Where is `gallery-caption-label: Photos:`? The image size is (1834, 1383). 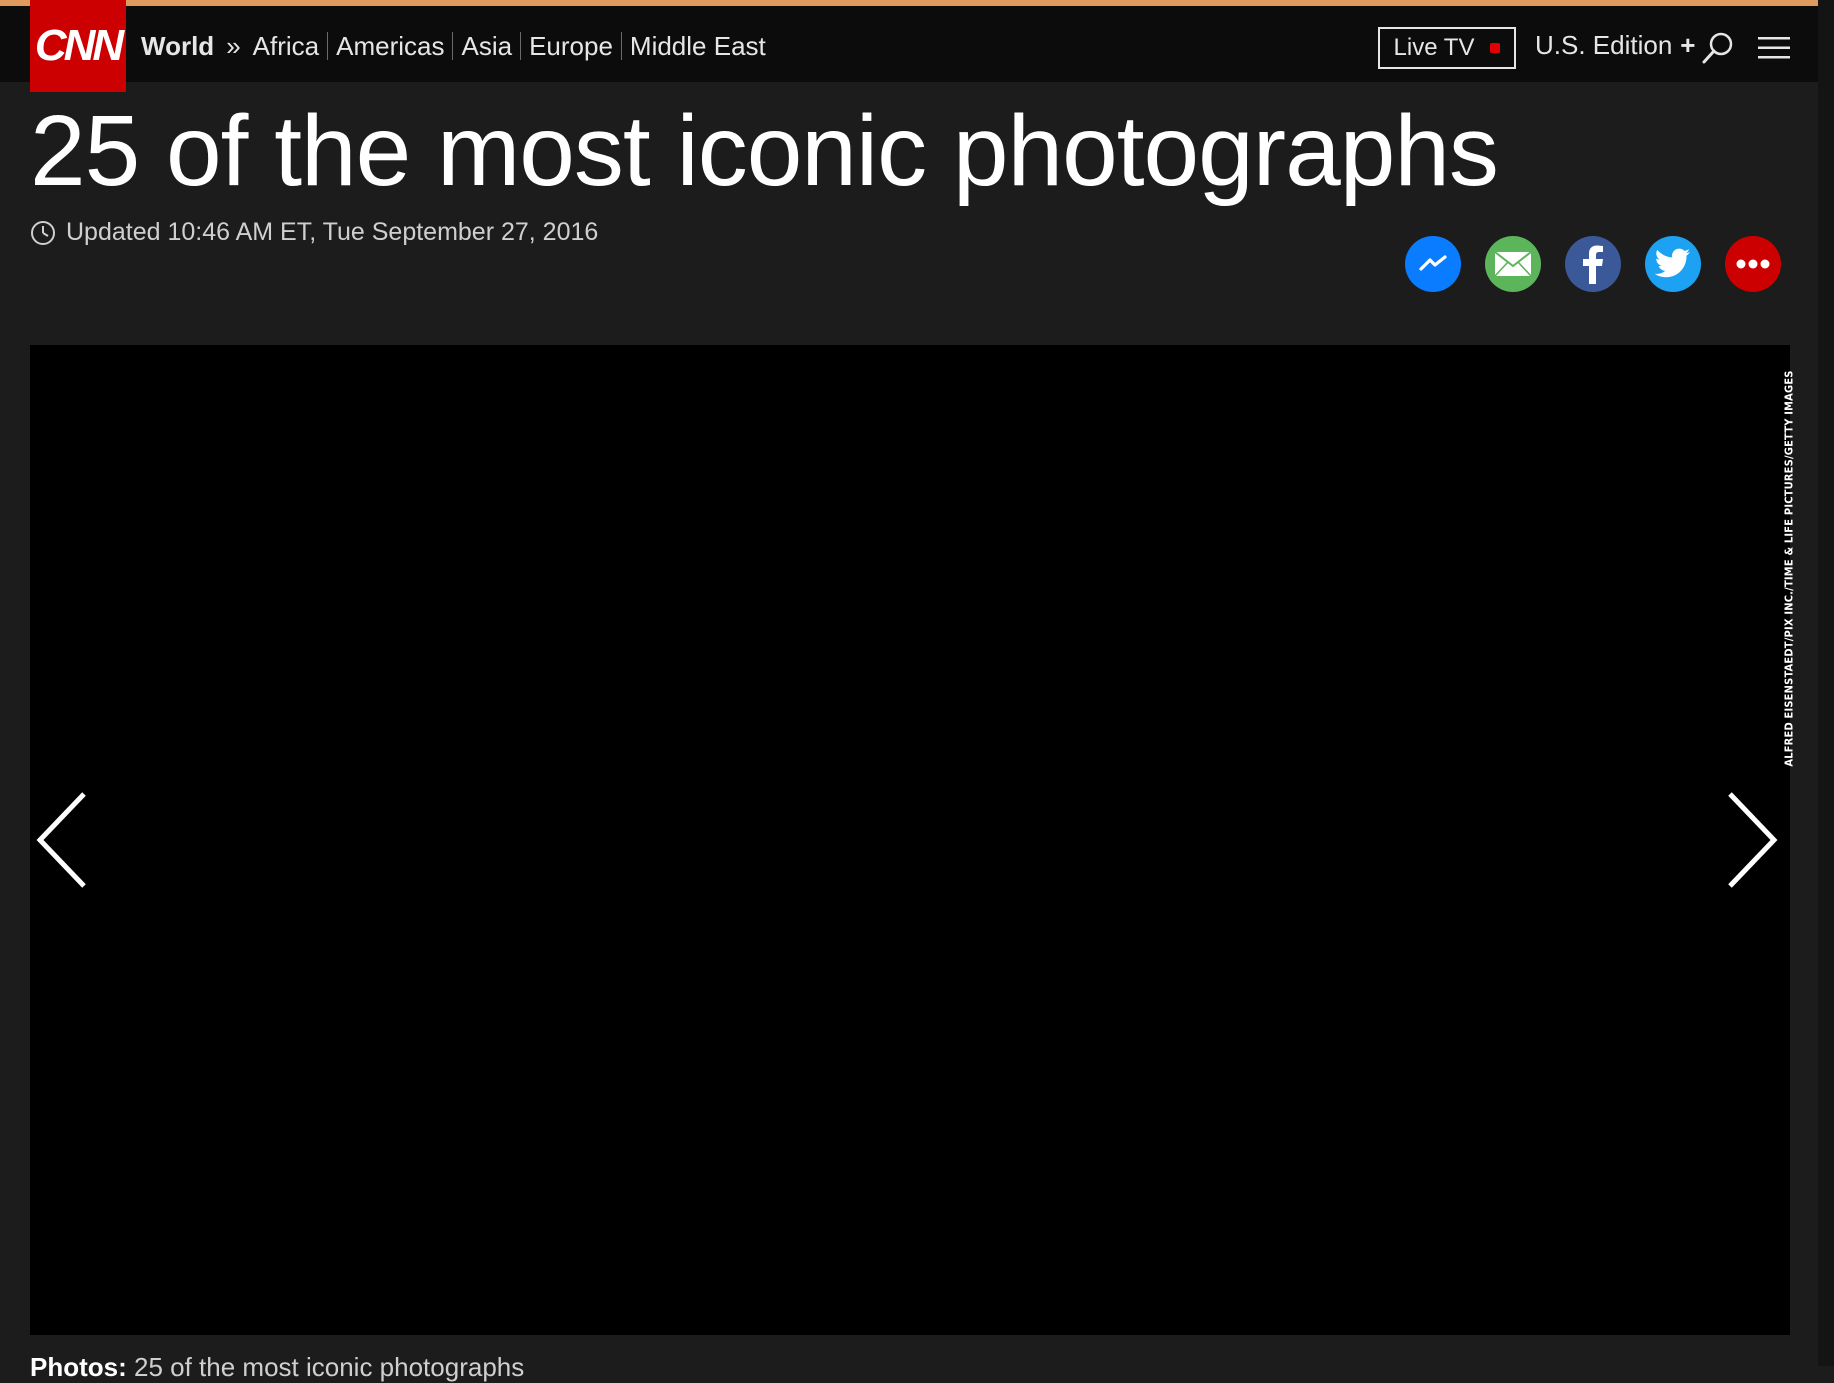
gallery-caption-label: Photos: is located at coordinates (78, 1367).